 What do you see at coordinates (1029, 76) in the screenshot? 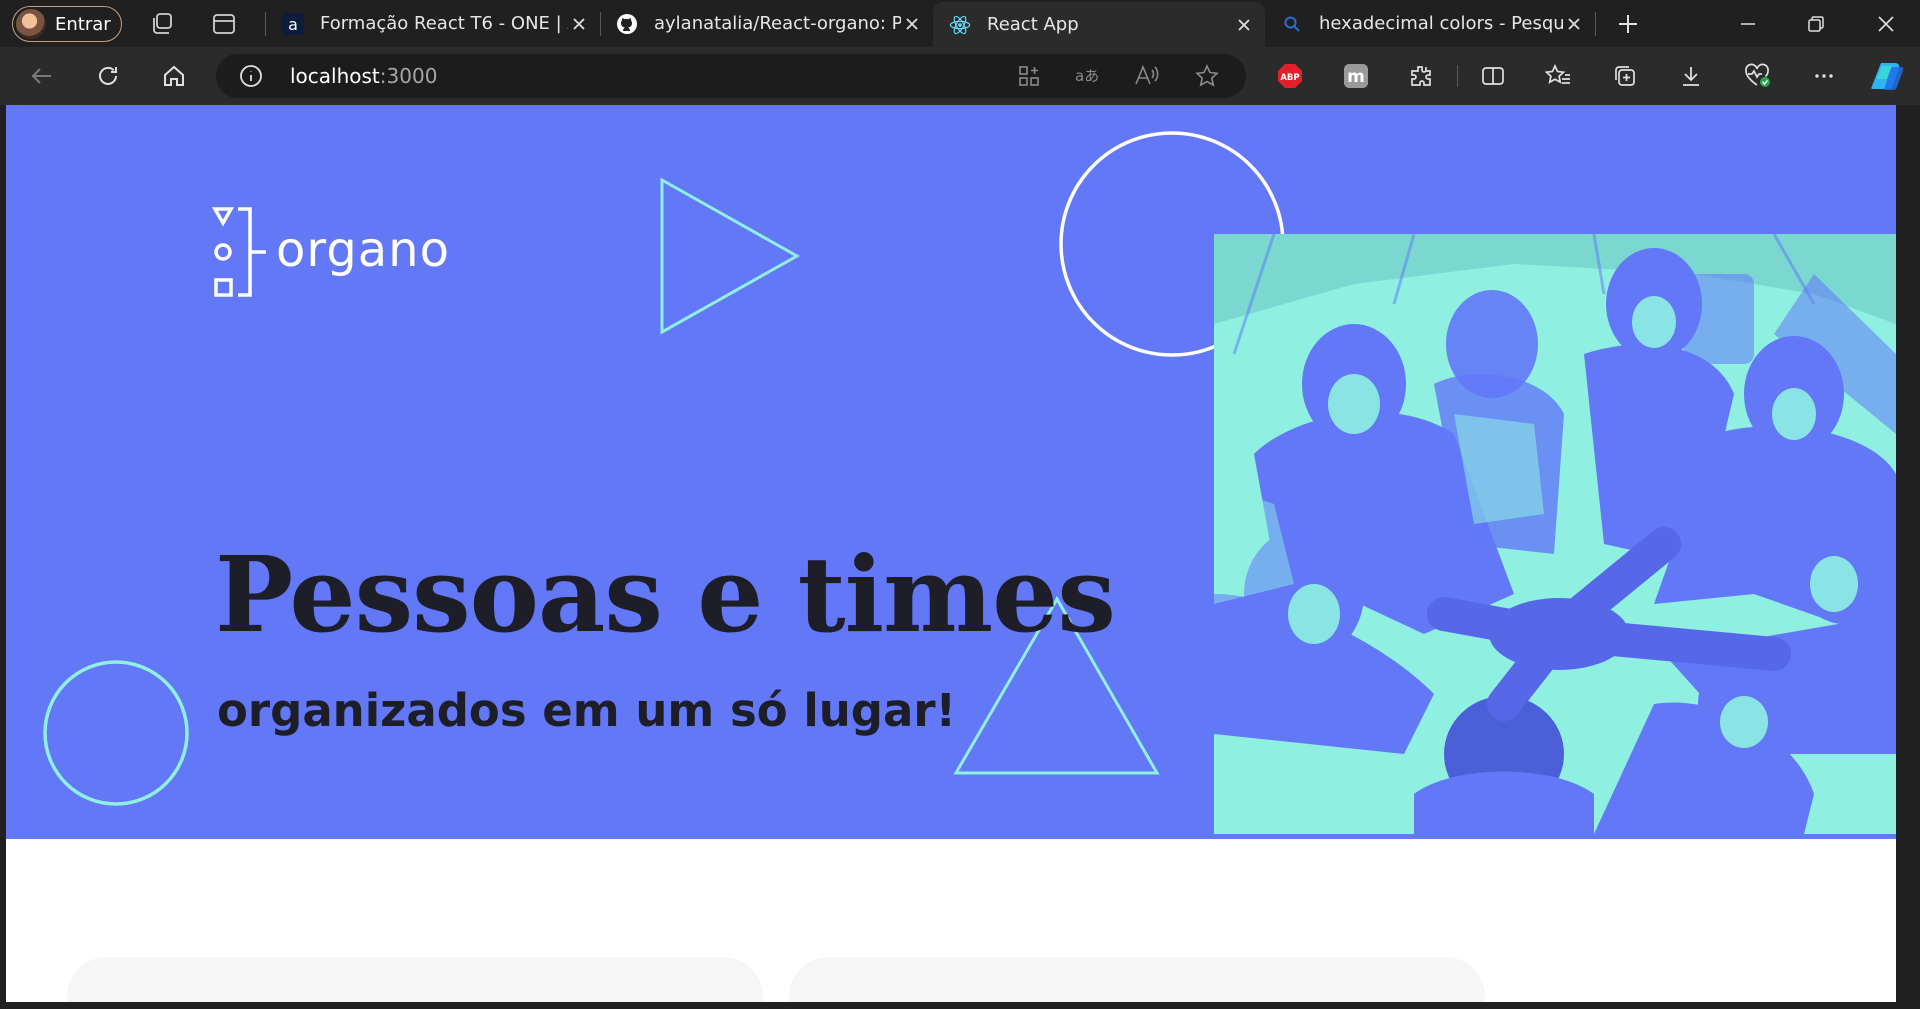
I see `app-available-icon` at bounding box center [1029, 76].